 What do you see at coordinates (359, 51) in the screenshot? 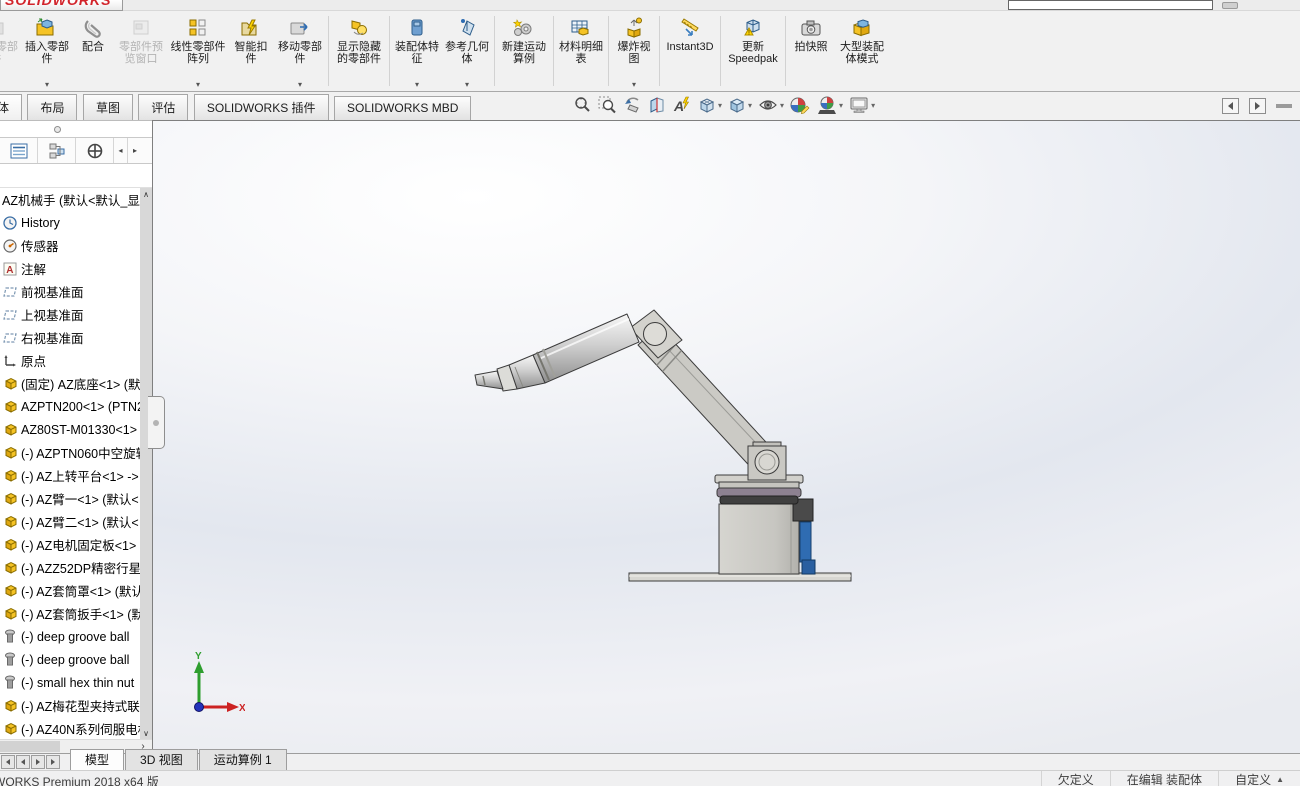
I see `show-hidden-components-button: 显示隐藏的零部件` at bounding box center [359, 51].